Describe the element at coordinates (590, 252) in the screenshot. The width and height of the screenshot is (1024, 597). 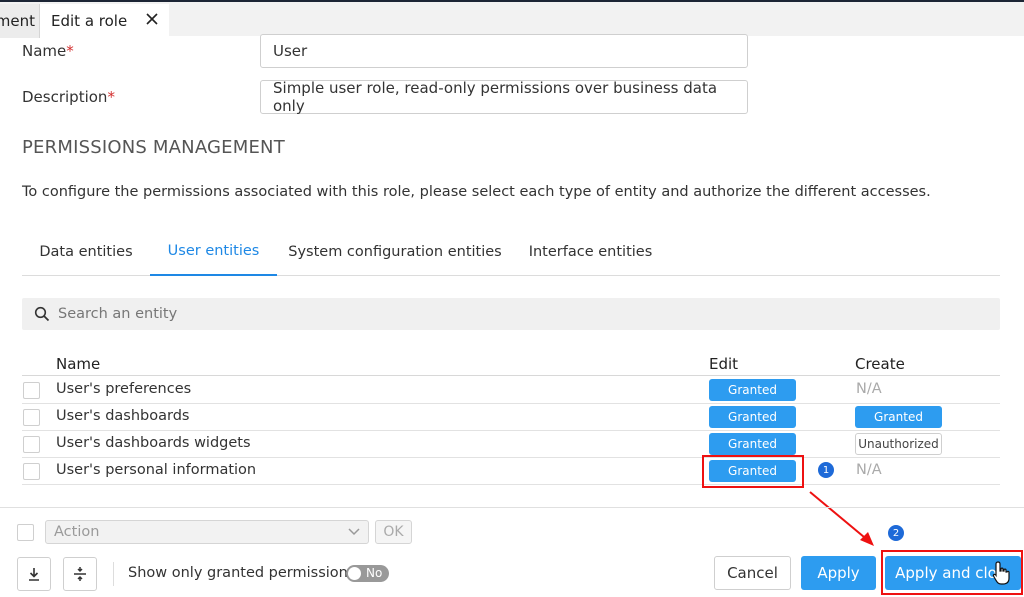
I see `tab-interface-entities: Interface entities` at that location.